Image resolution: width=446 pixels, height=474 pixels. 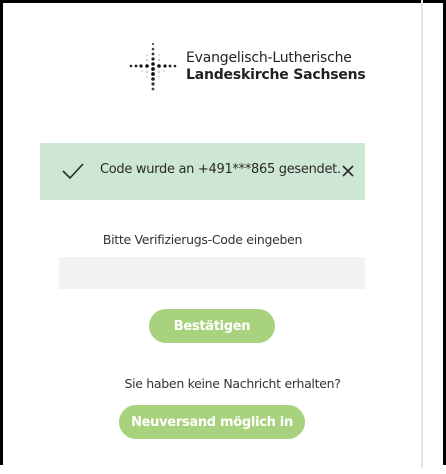 What do you see at coordinates (153, 66) in the screenshot?
I see `cross-of-dots-icon` at bounding box center [153, 66].